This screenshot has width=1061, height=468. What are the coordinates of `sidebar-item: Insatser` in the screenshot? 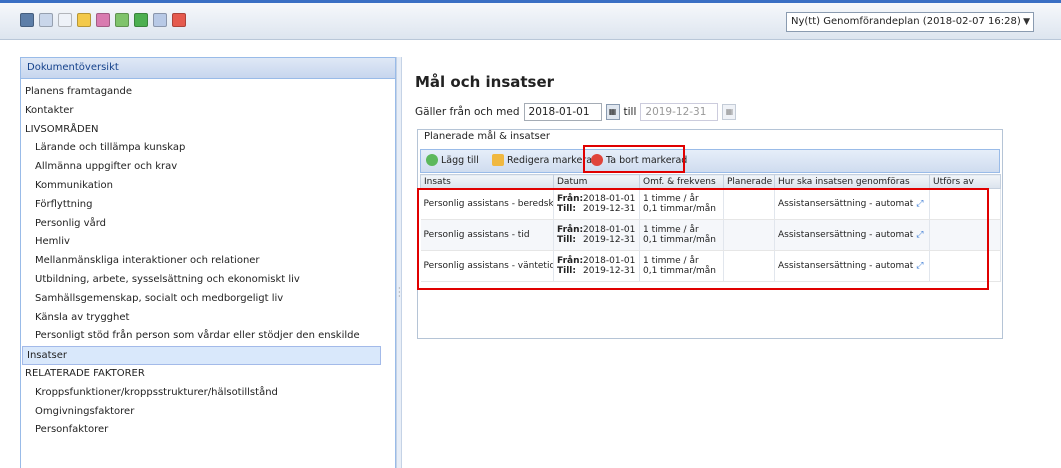 It's located at (201, 355).